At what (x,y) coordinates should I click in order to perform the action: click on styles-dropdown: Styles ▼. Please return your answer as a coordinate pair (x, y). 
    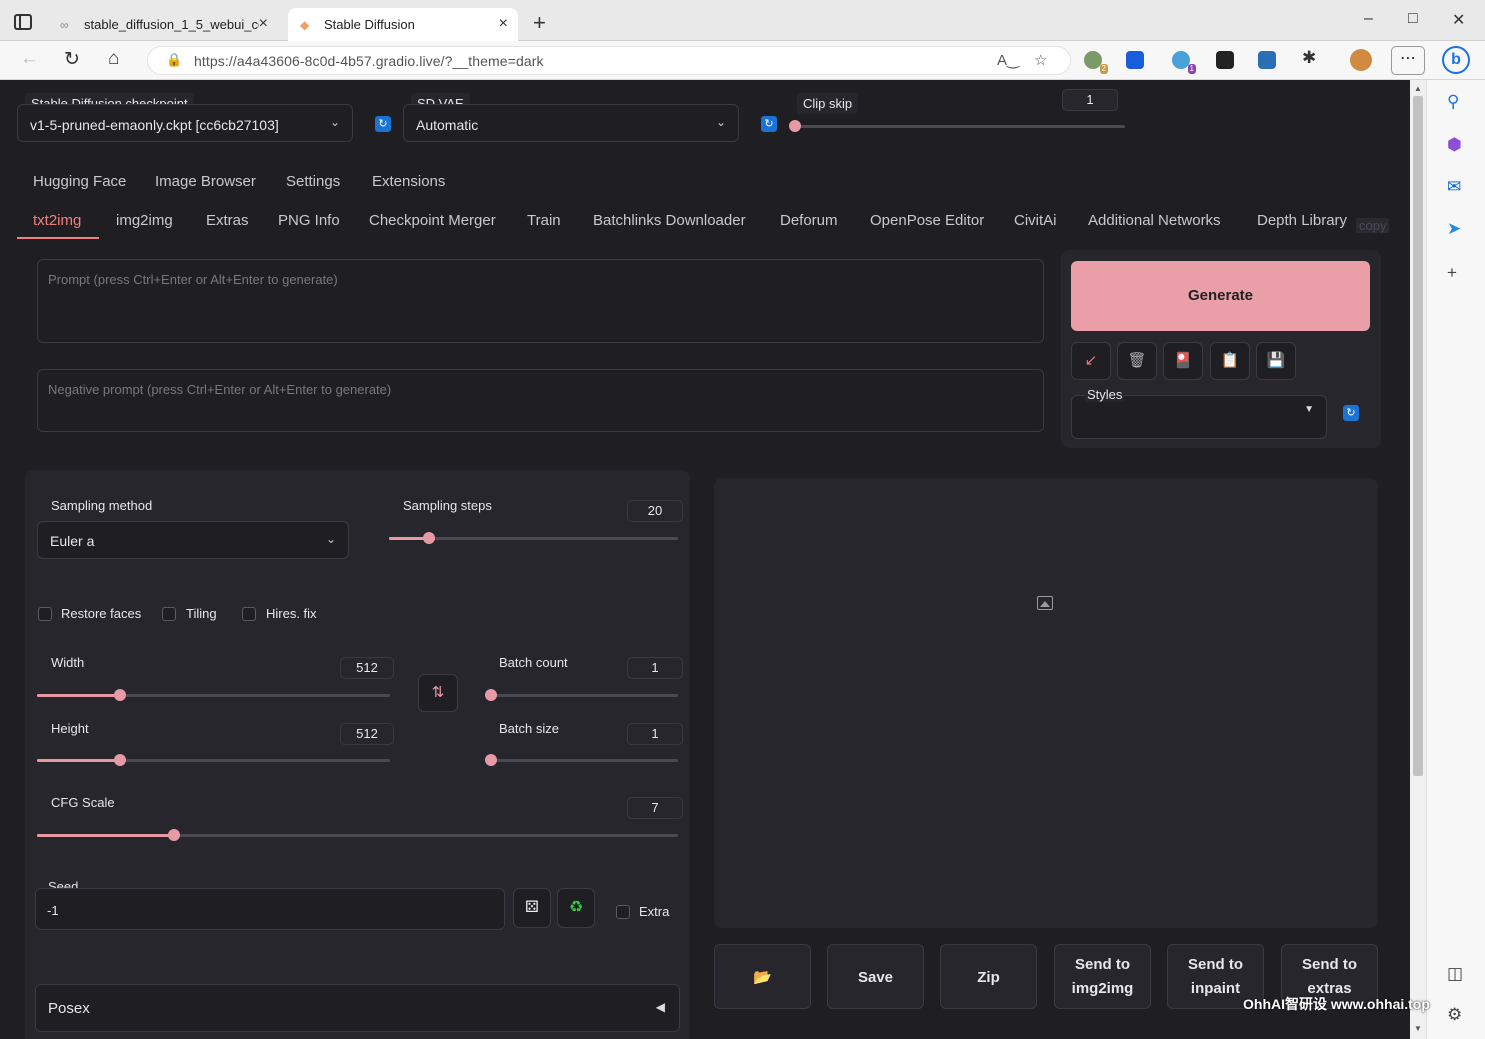
    Looking at the image, I should click on (1199, 413).